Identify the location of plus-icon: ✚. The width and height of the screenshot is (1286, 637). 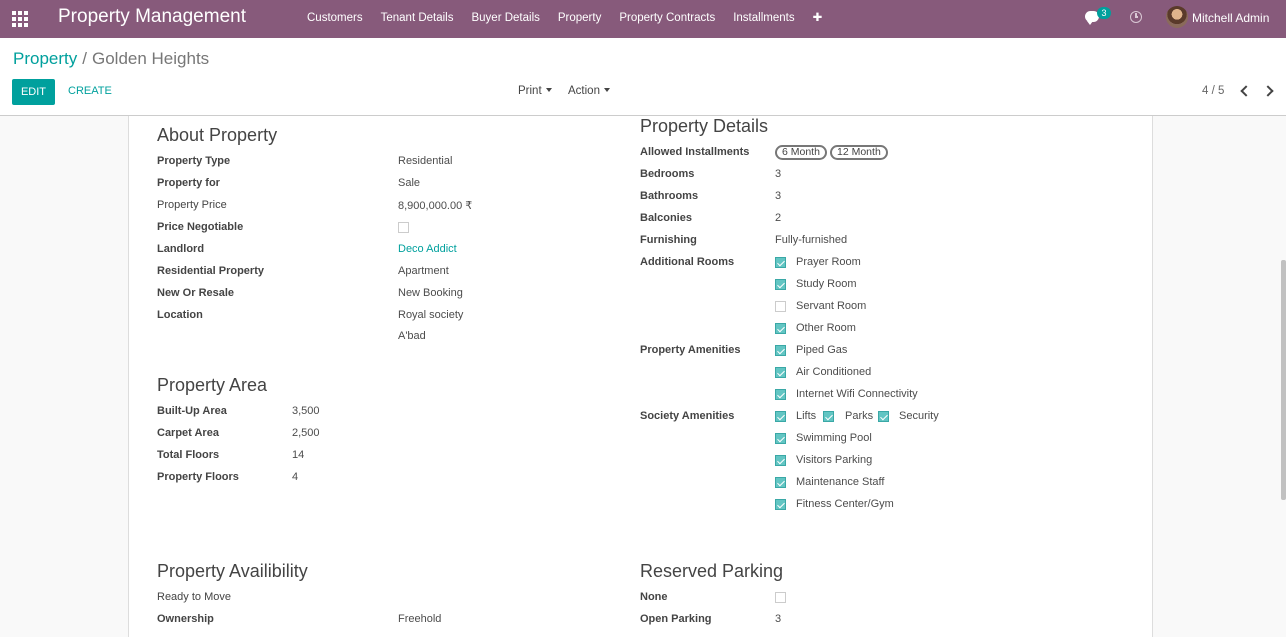
(818, 19).